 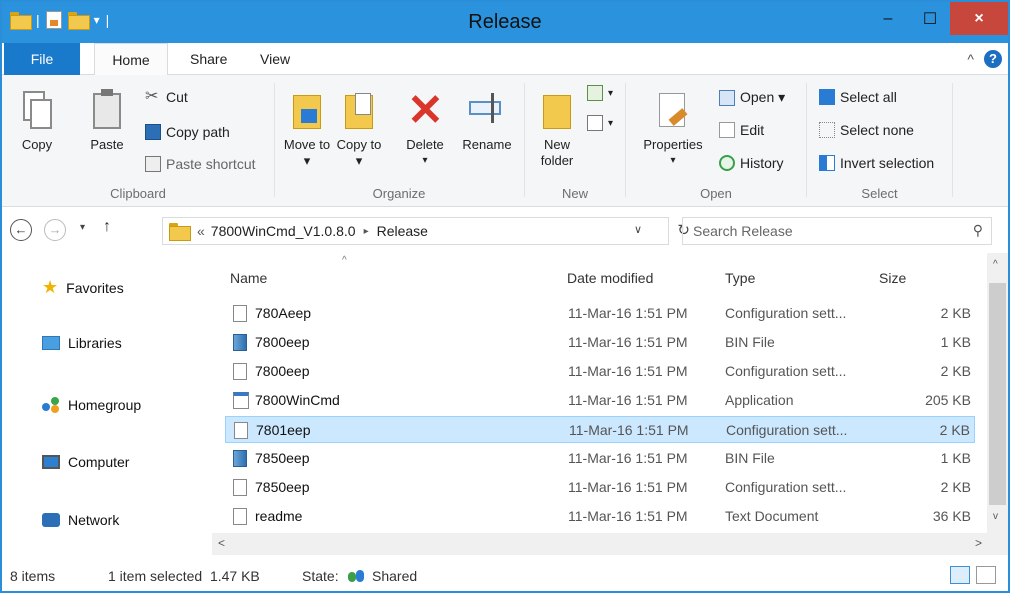 What do you see at coordinates (960, 575) in the screenshot?
I see `details-view-icon` at bounding box center [960, 575].